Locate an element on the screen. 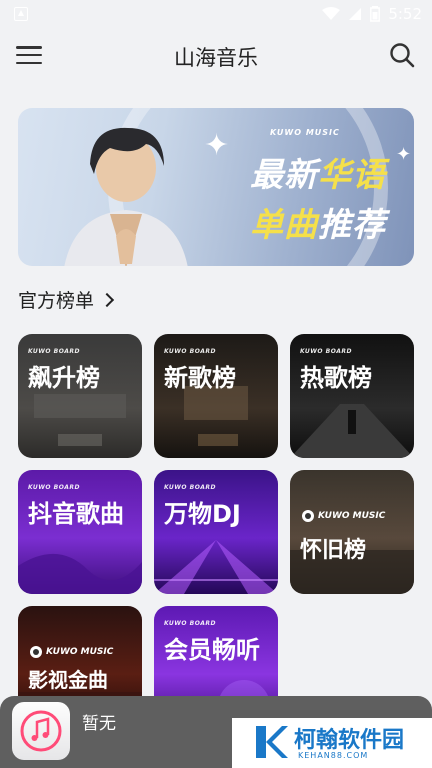  section-title: 官方榜单 is located at coordinates (56, 301).